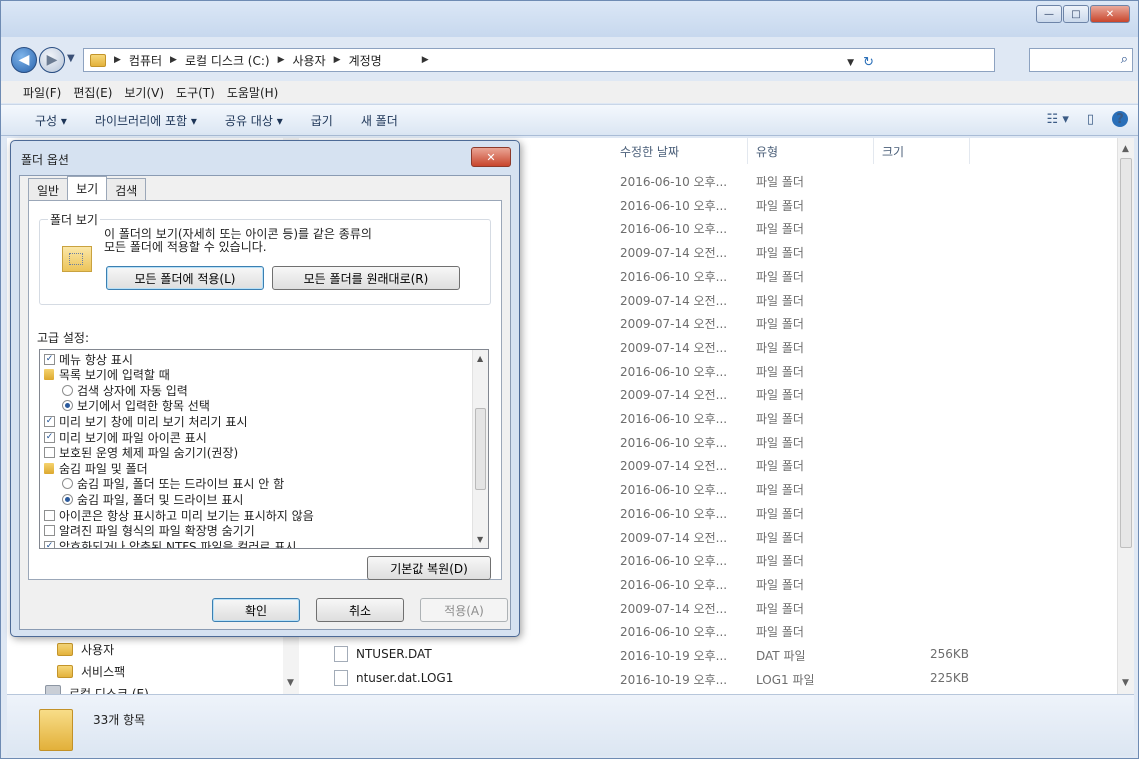 Image resolution: width=1139 pixels, height=759 pixels. I want to click on menu-help: 도움말(H), so click(253, 92).